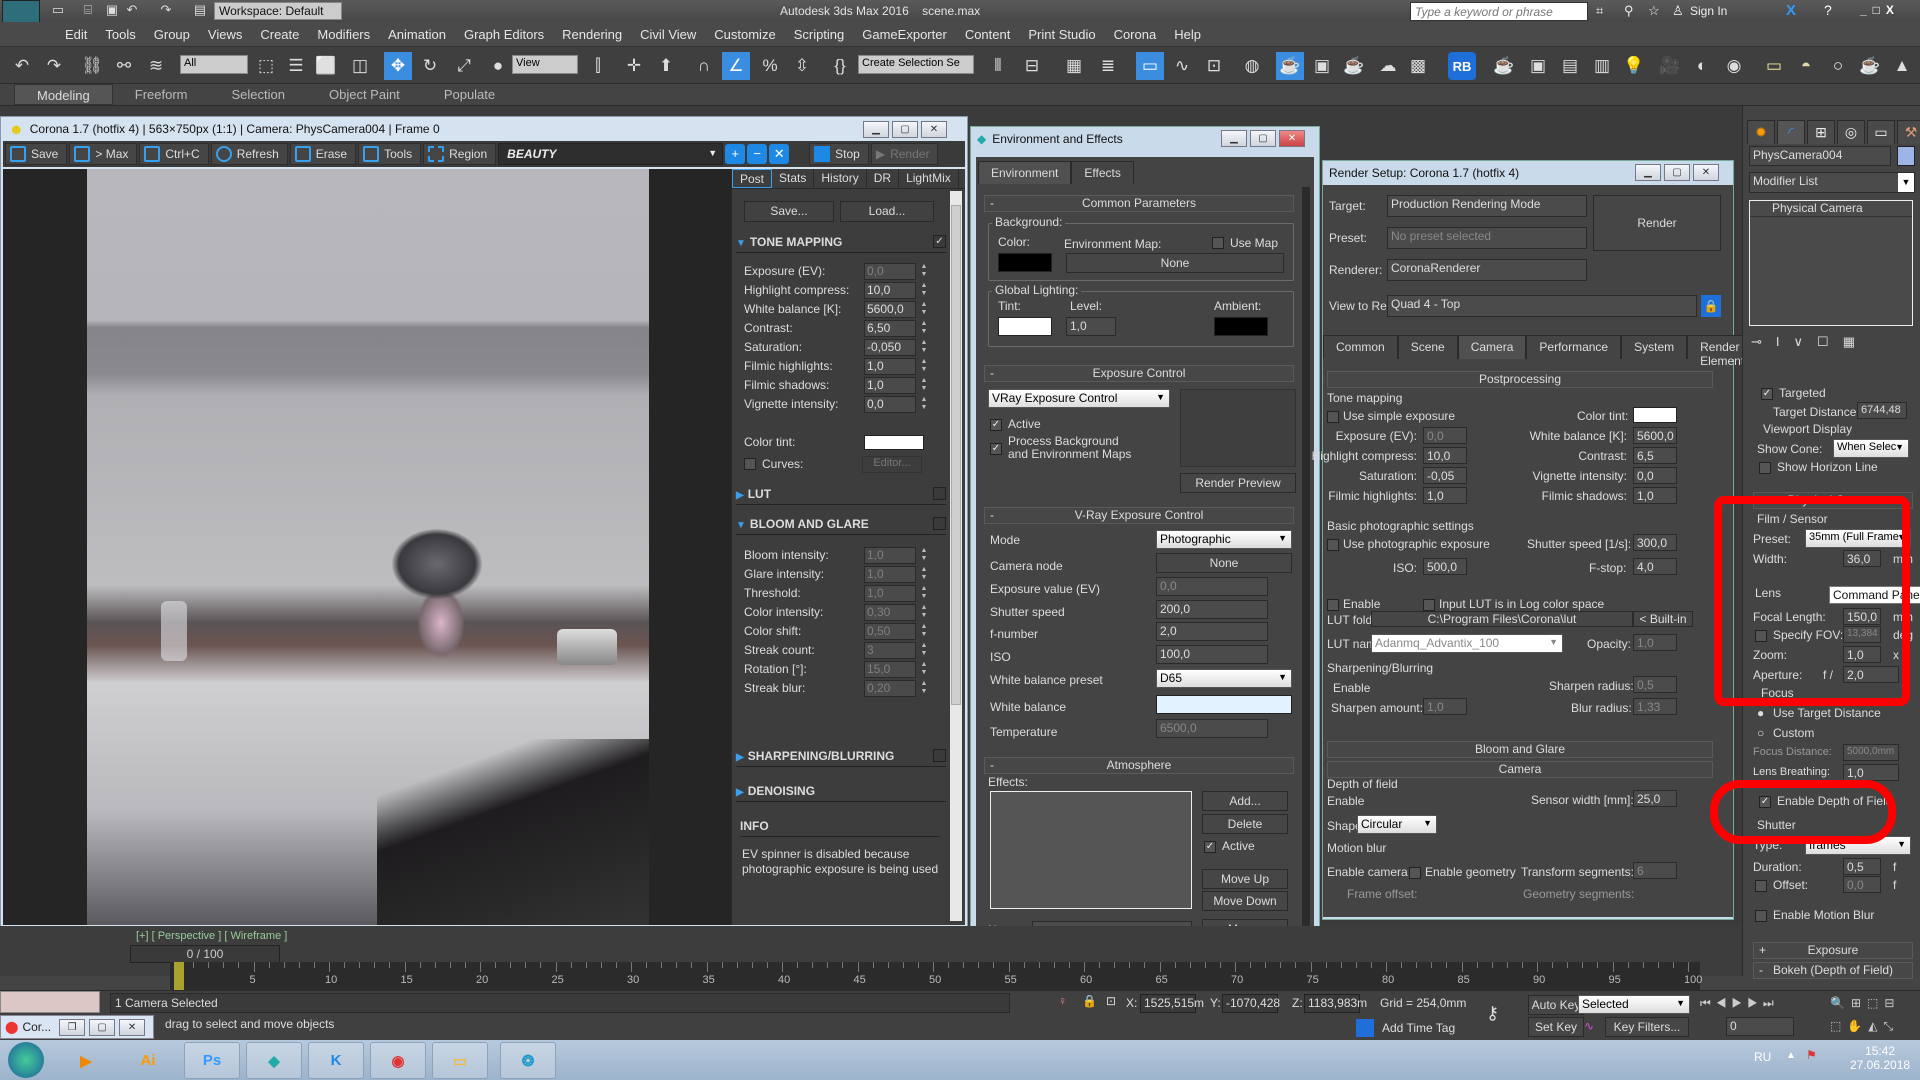 This screenshot has height=1080, width=1920. What do you see at coordinates (156, 66) in the screenshot?
I see `bind-space-warp-icon: ≋` at bounding box center [156, 66].